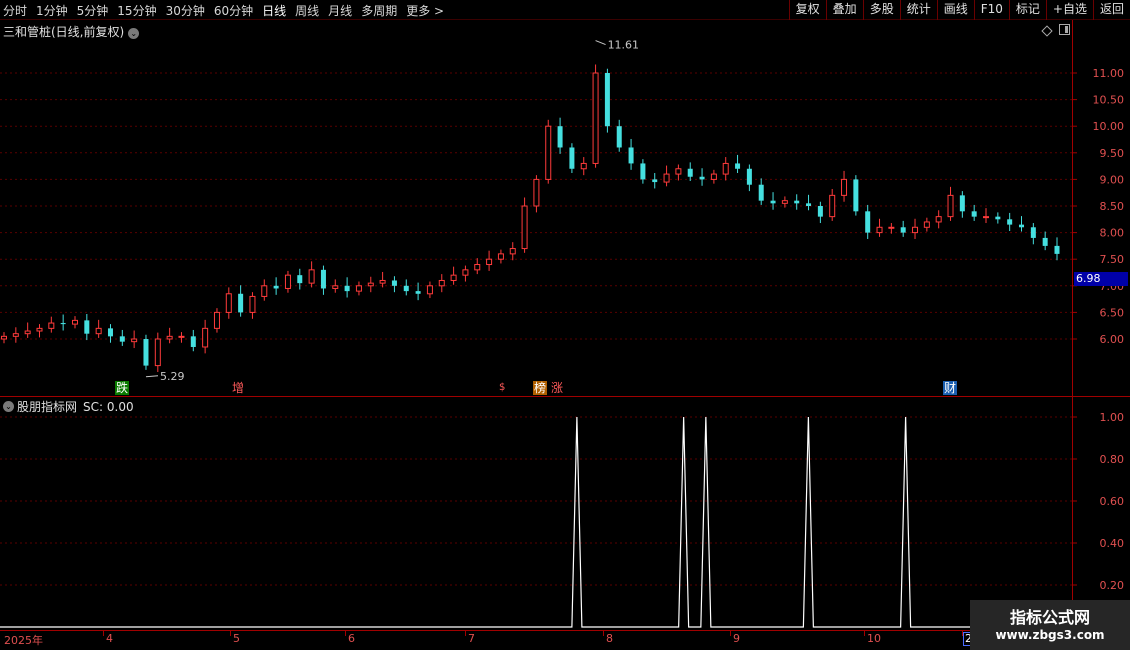 This screenshot has width=1130, height=650. I want to click on indicator-title: ⌄ 股朋指标网 SC: 0.00, so click(68, 406).